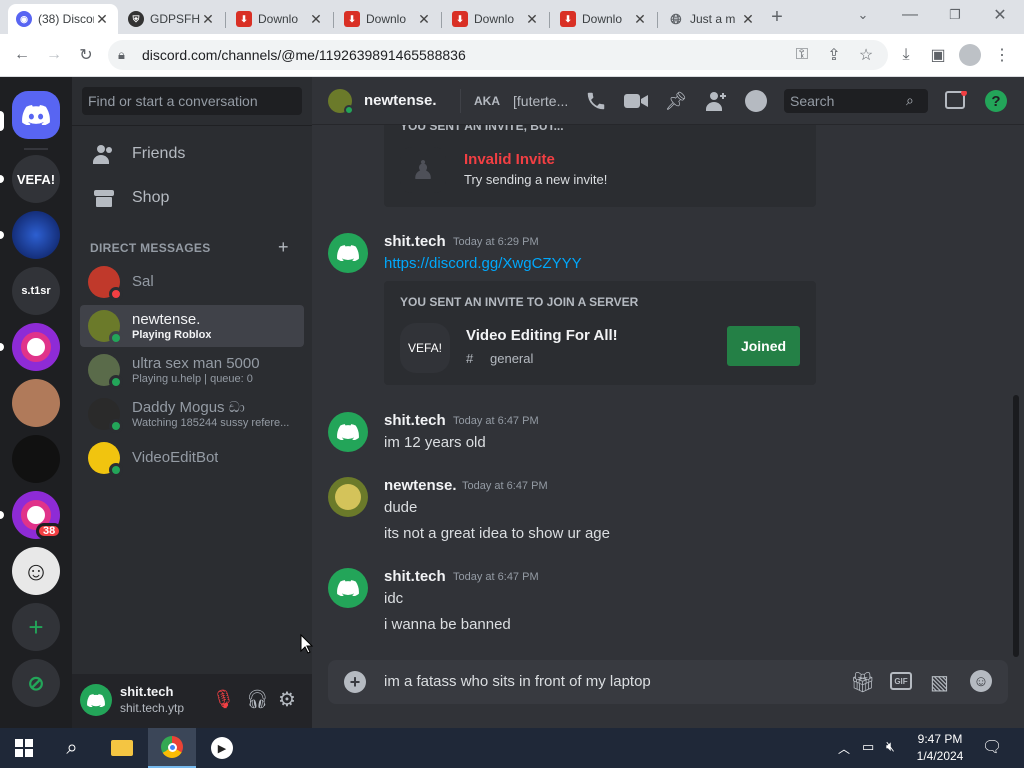 The width and height of the screenshot is (1024, 768). Describe the element at coordinates (970, 55) in the screenshot. I see `profile-avatar-icon` at that location.